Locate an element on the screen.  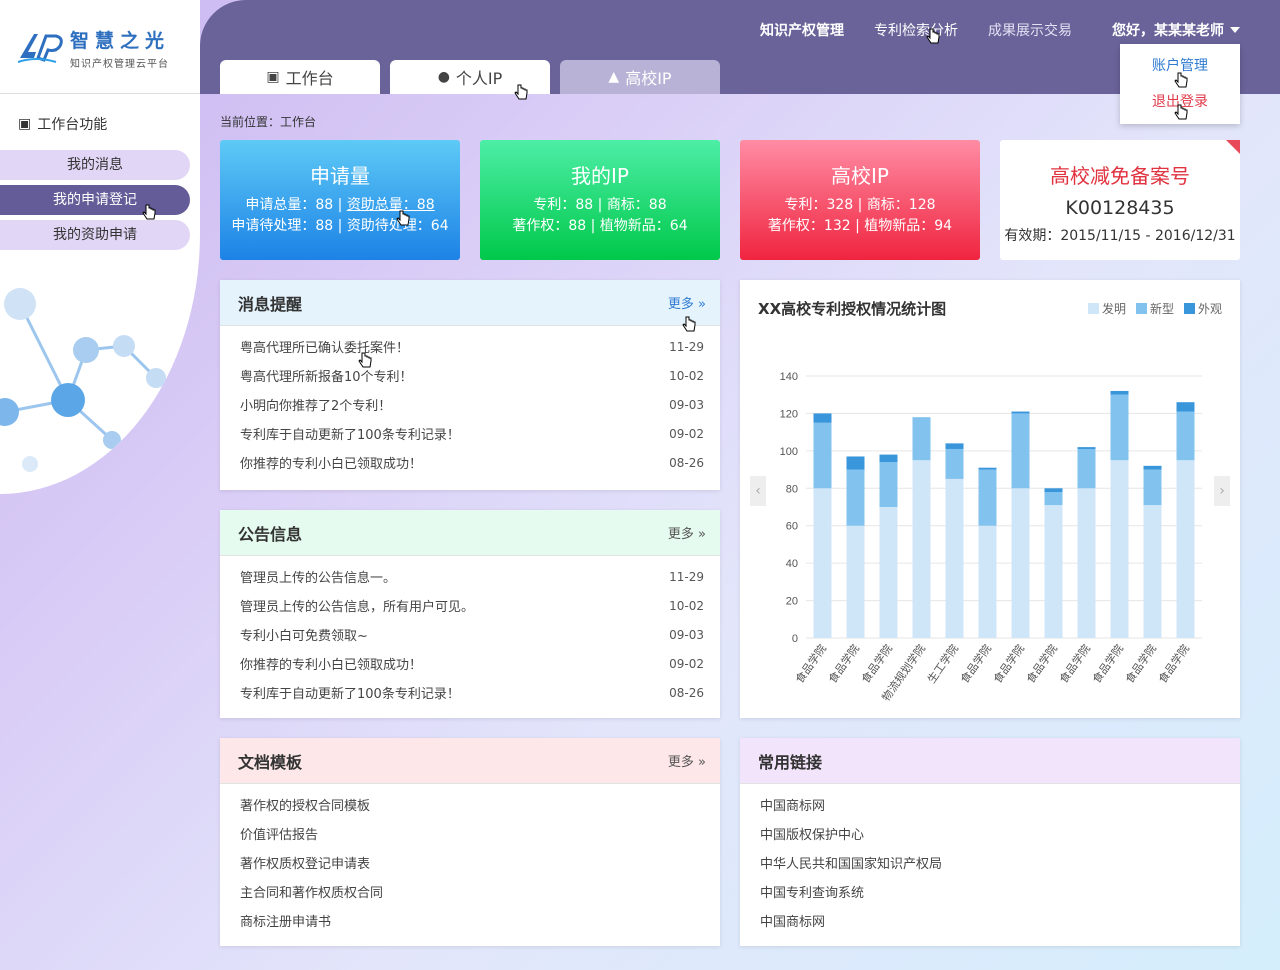
list-item-text: 你推荐的专利小白已领取成功！ is located at coordinates (331, 665).